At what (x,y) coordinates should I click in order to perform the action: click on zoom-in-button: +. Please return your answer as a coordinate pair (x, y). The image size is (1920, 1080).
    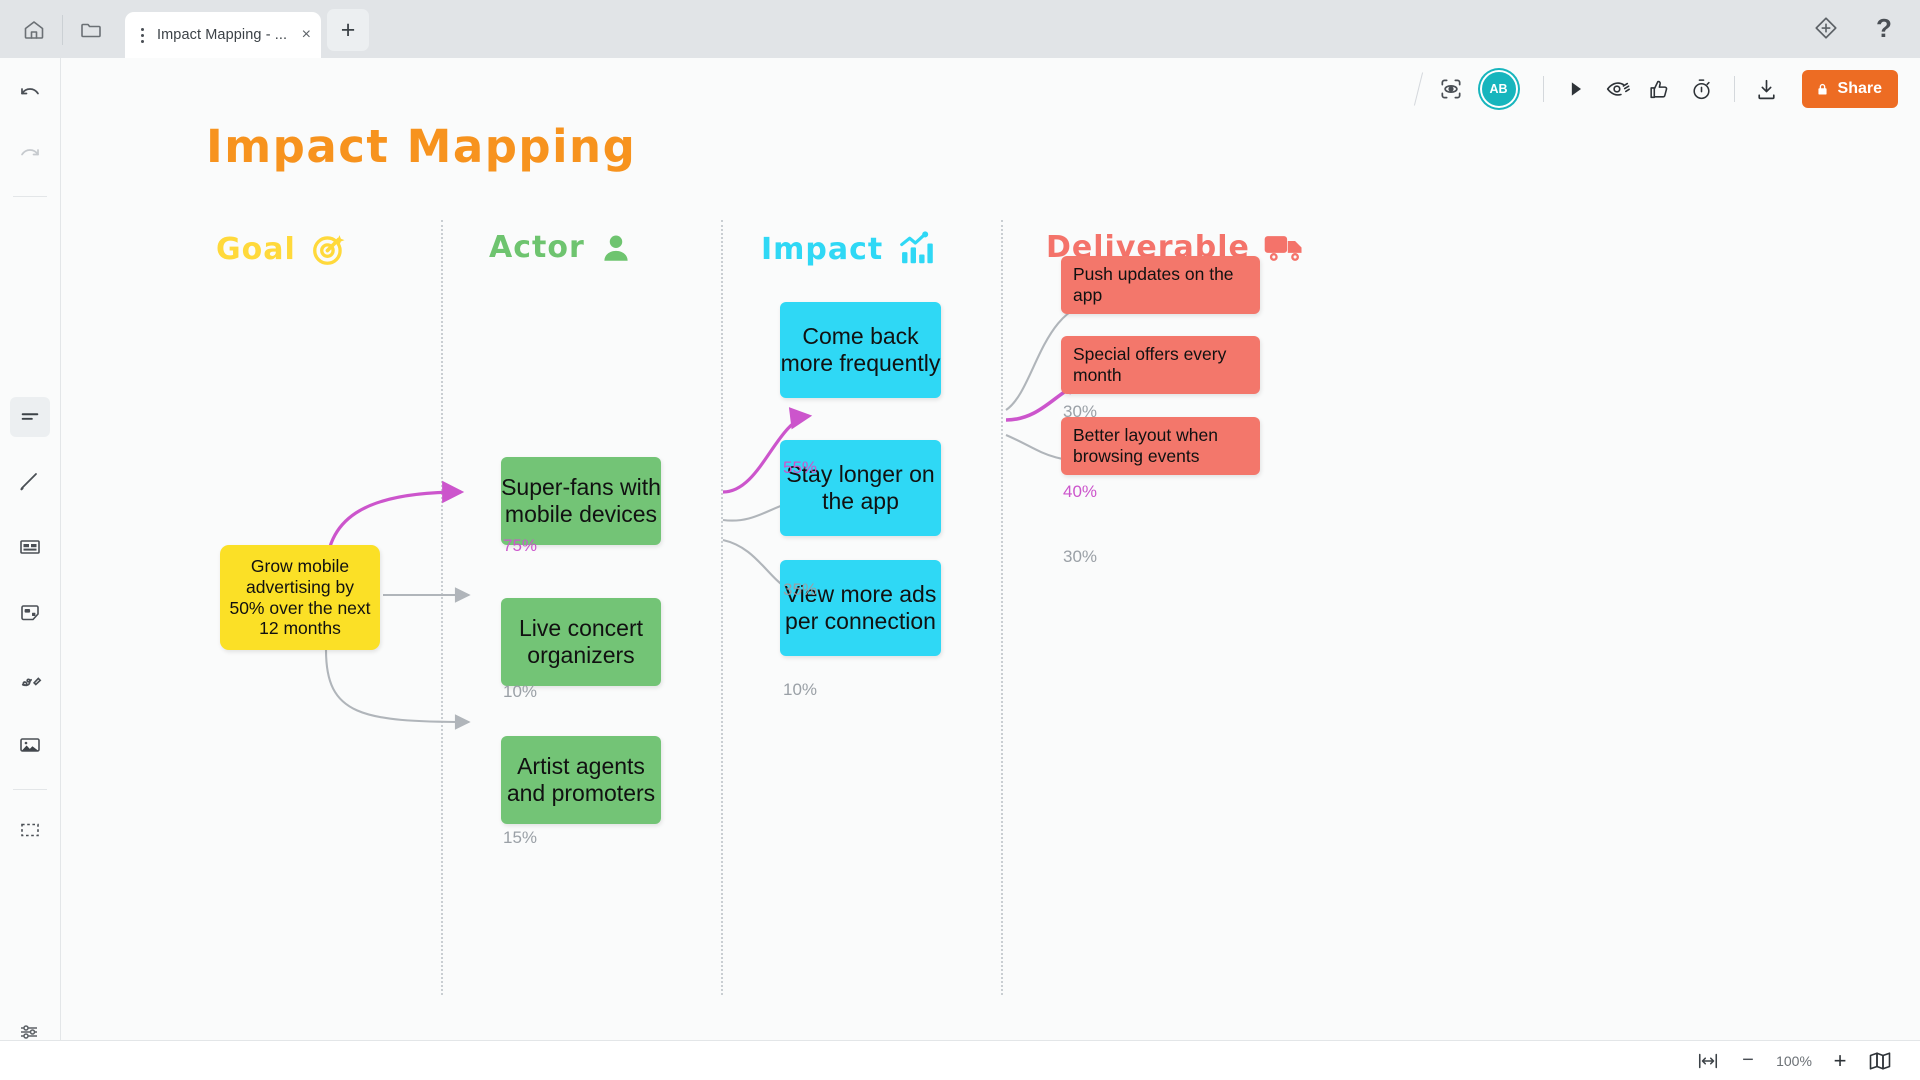
    Looking at the image, I should click on (1840, 1061).